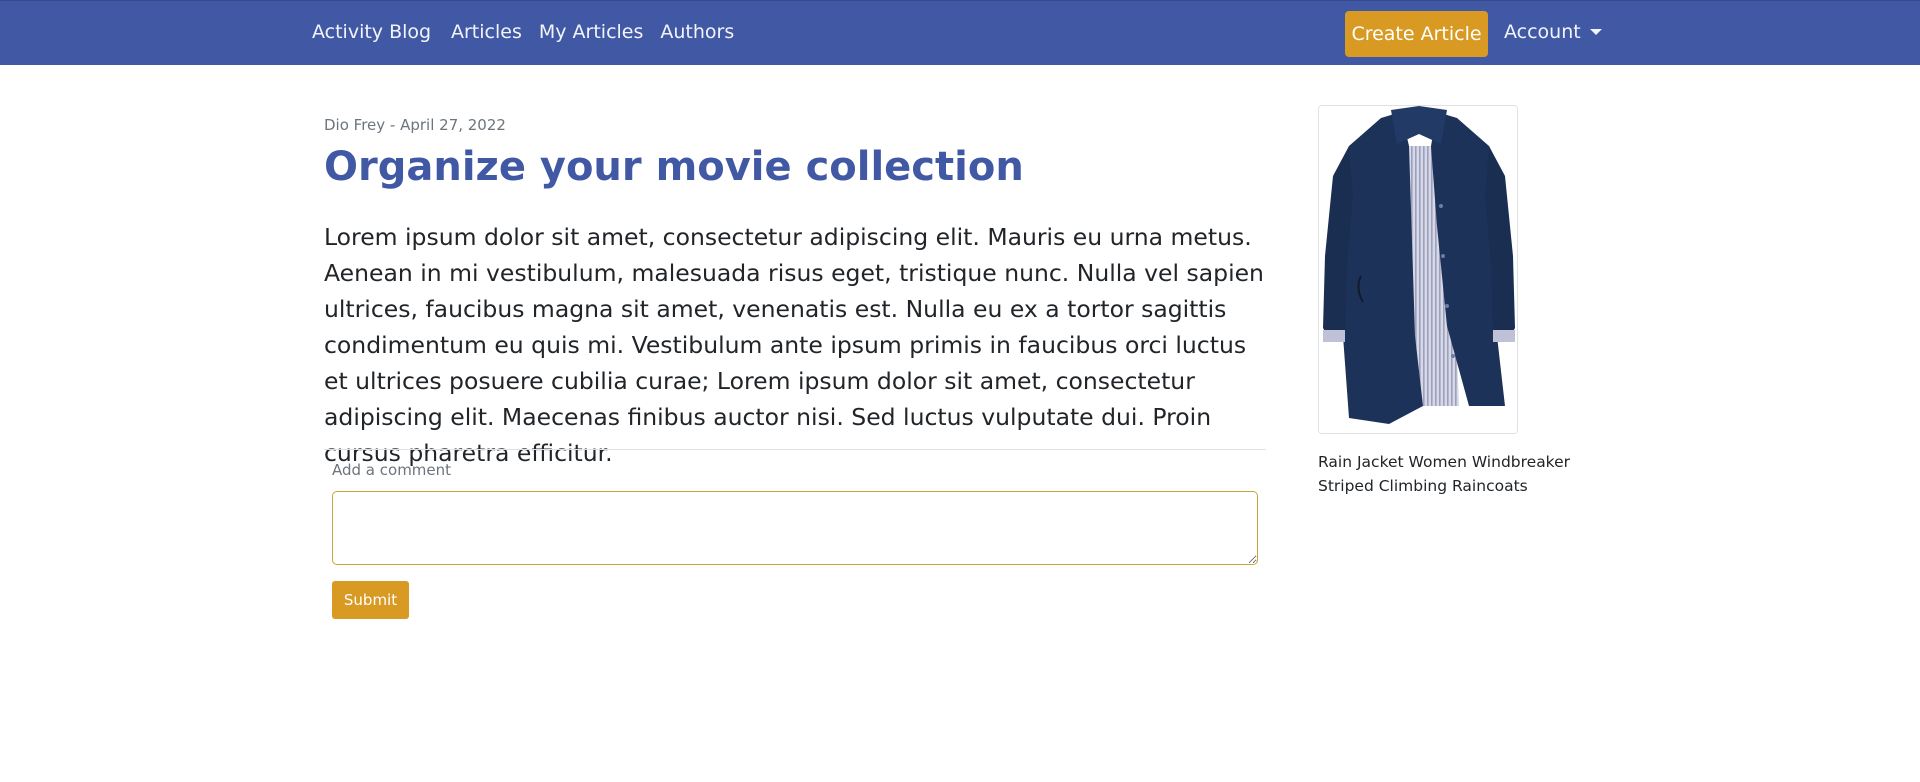  Describe the element at coordinates (591, 32) in the screenshot. I see `nav-link-my-articles: My Articles` at that location.